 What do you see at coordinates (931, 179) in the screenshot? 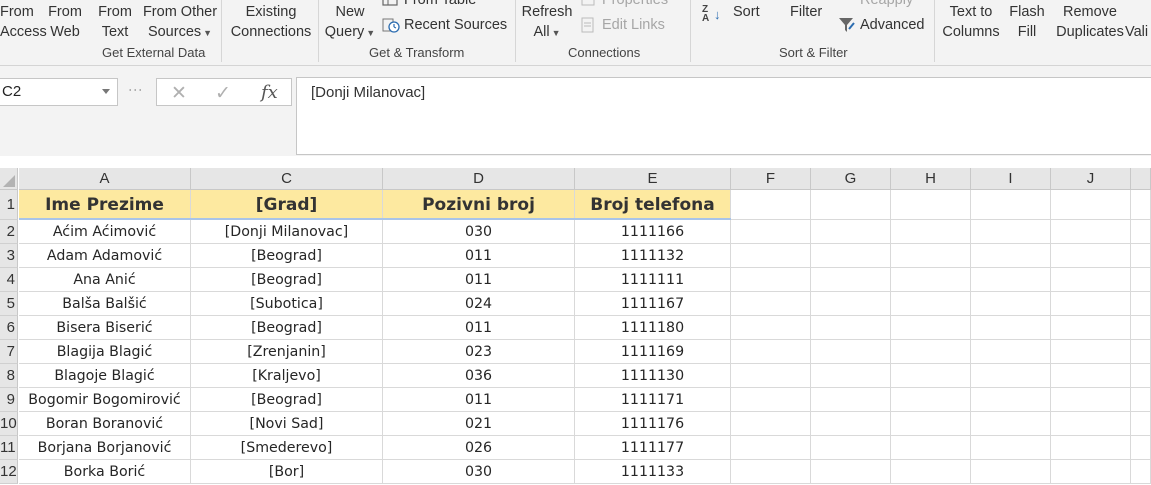
I see `column-header-h: H` at bounding box center [931, 179].